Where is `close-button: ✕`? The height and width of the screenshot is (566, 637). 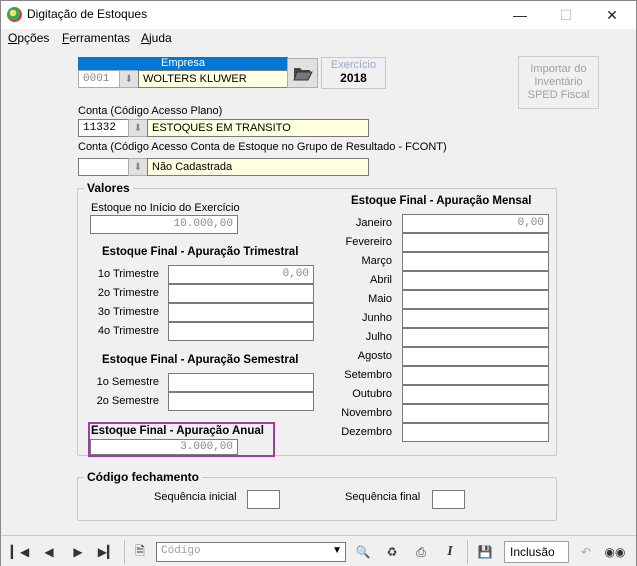
close-button: ✕ is located at coordinates (612, 15).